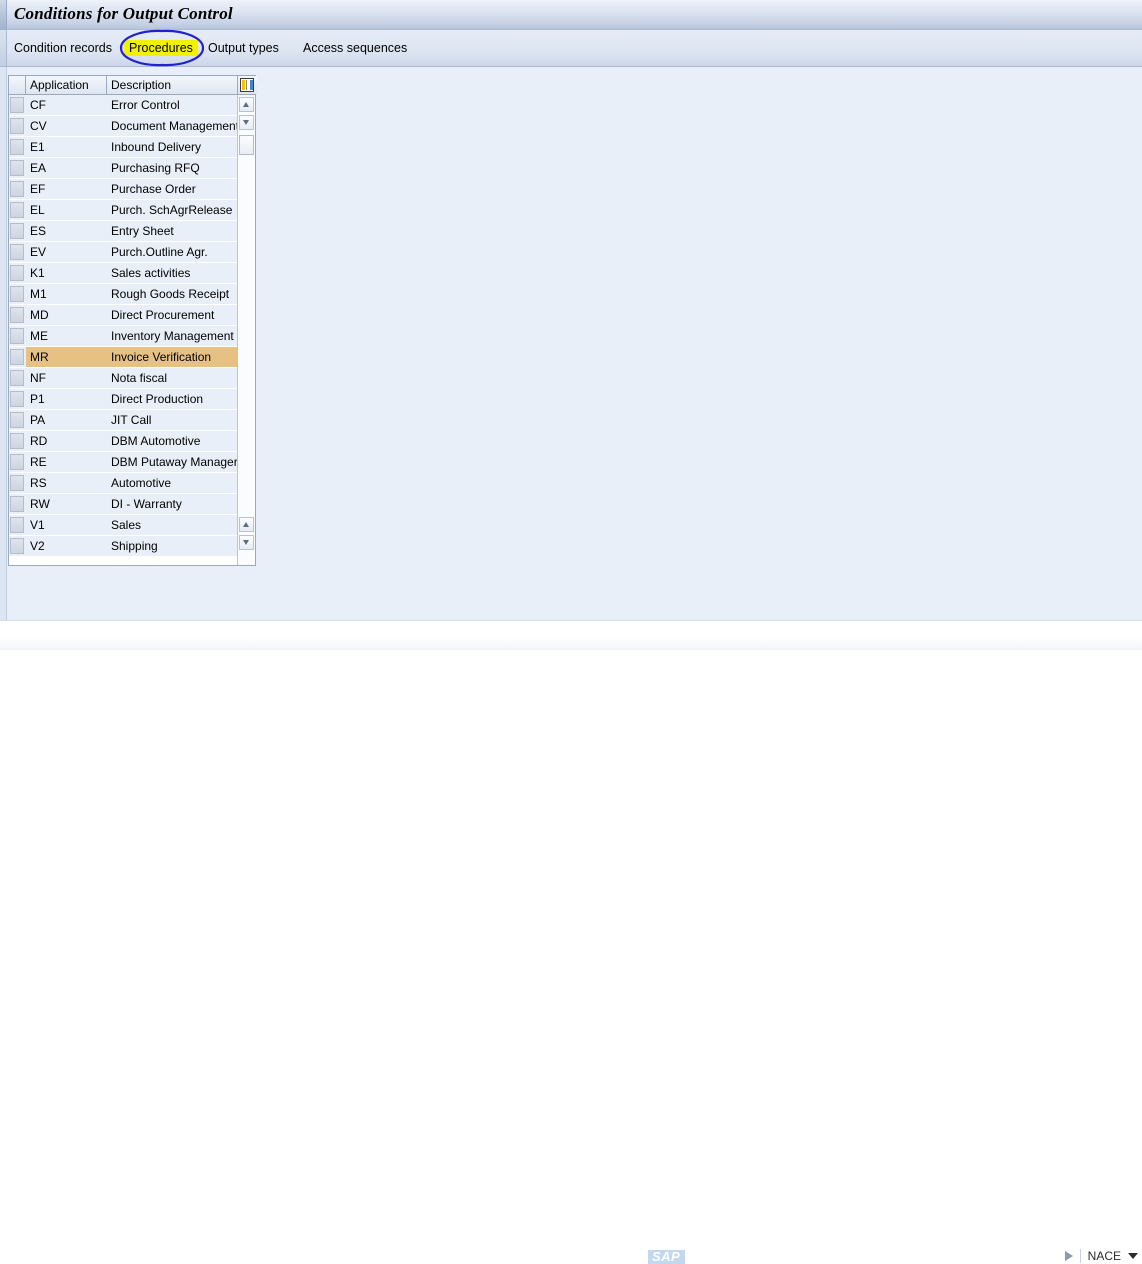  I want to click on table-row: MD Direct Procurement, so click(123, 315).